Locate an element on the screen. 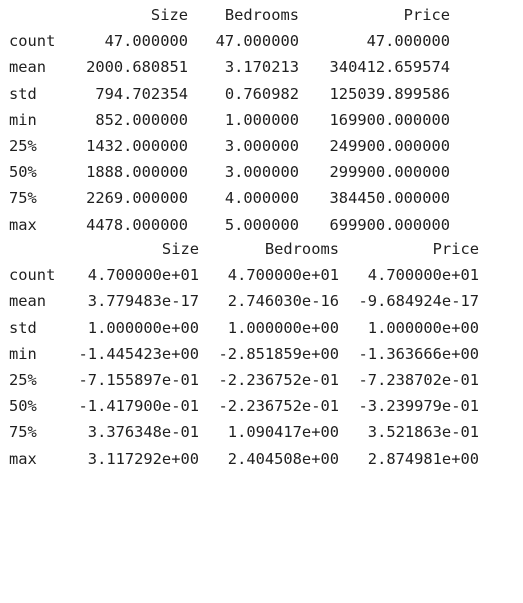 Image resolution: width=523 pixels, height=603 pixels. cell-price: -9.684924e-17 is located at coordinates (418, 301).